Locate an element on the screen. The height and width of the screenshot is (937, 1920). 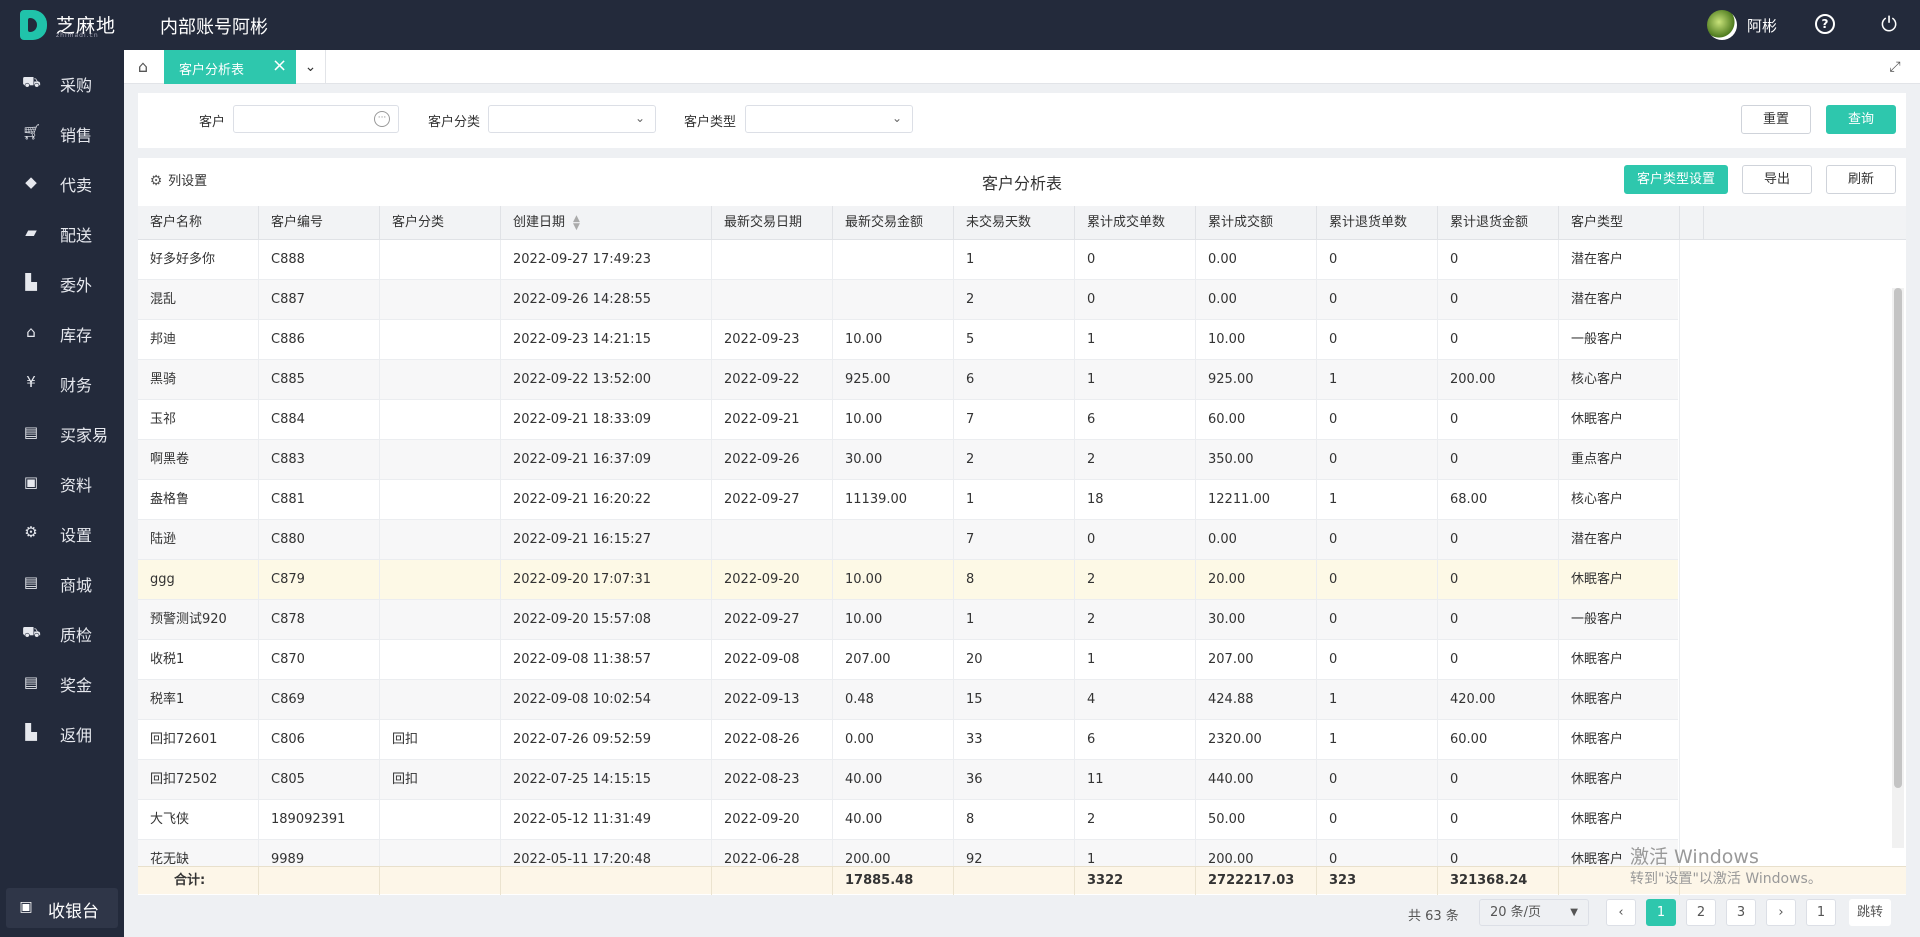
reset-button: 重置 is located at coordinates (1776, 119).